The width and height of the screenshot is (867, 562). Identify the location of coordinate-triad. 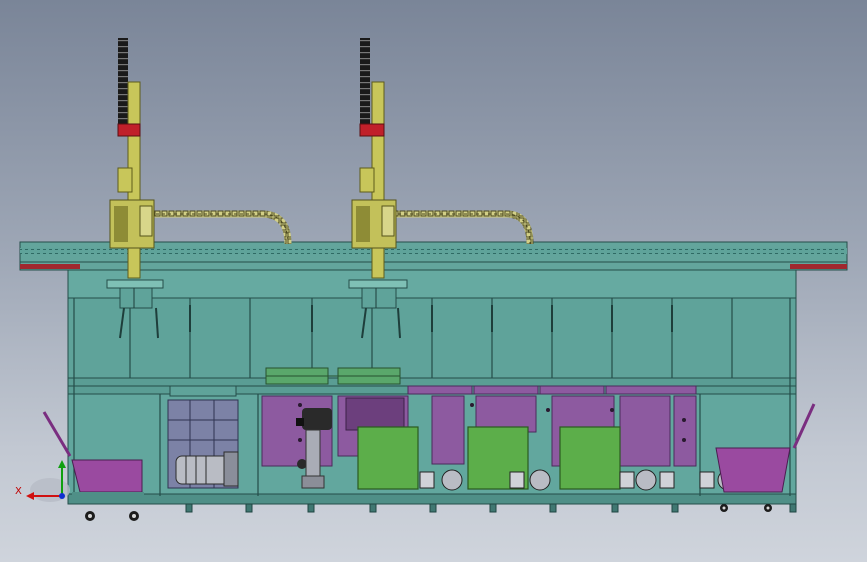
(48, 481).